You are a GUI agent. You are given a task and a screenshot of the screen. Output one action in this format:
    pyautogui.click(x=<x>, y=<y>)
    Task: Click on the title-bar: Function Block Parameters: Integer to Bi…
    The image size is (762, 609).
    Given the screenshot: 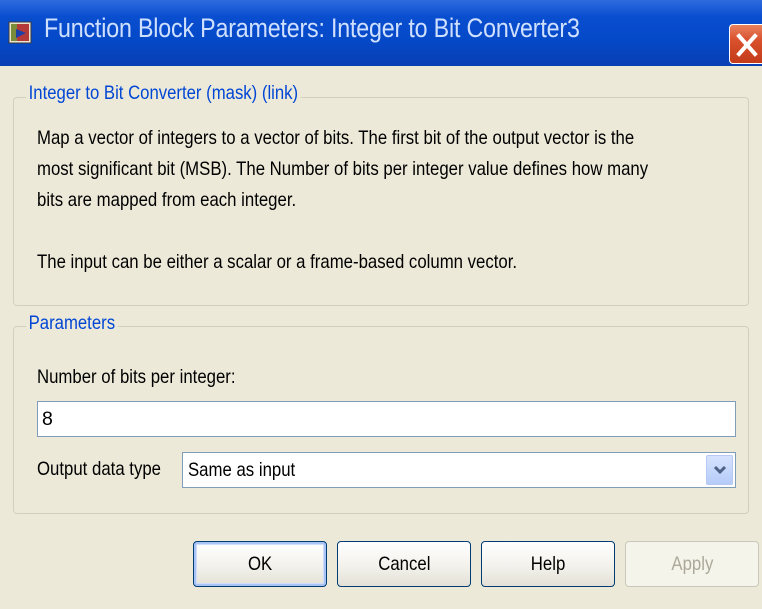 What is the action you would take?
    pyautogui.click(x=381, y=33)
    